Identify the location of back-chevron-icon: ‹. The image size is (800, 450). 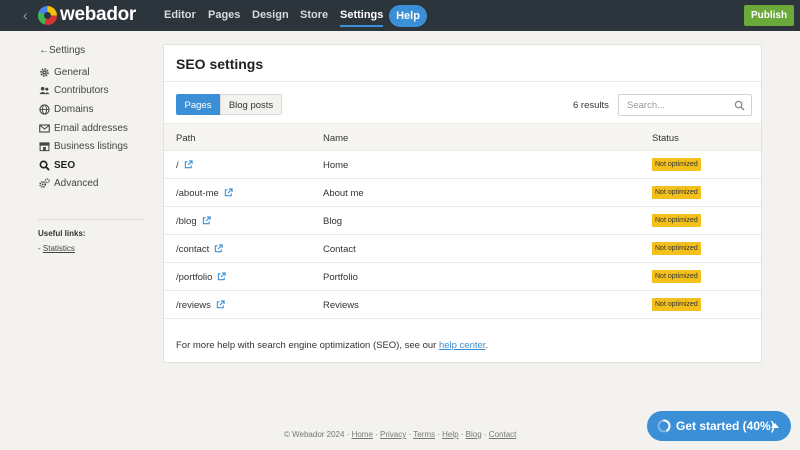
(28, 15).